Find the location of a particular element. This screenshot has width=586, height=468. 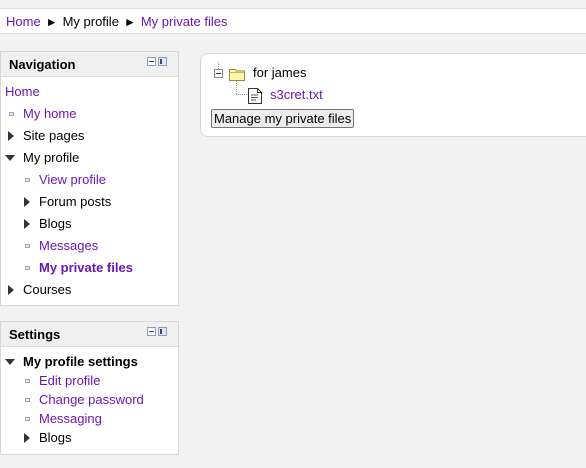

settings-block-header: Settings is located at coordinates (89, 334).